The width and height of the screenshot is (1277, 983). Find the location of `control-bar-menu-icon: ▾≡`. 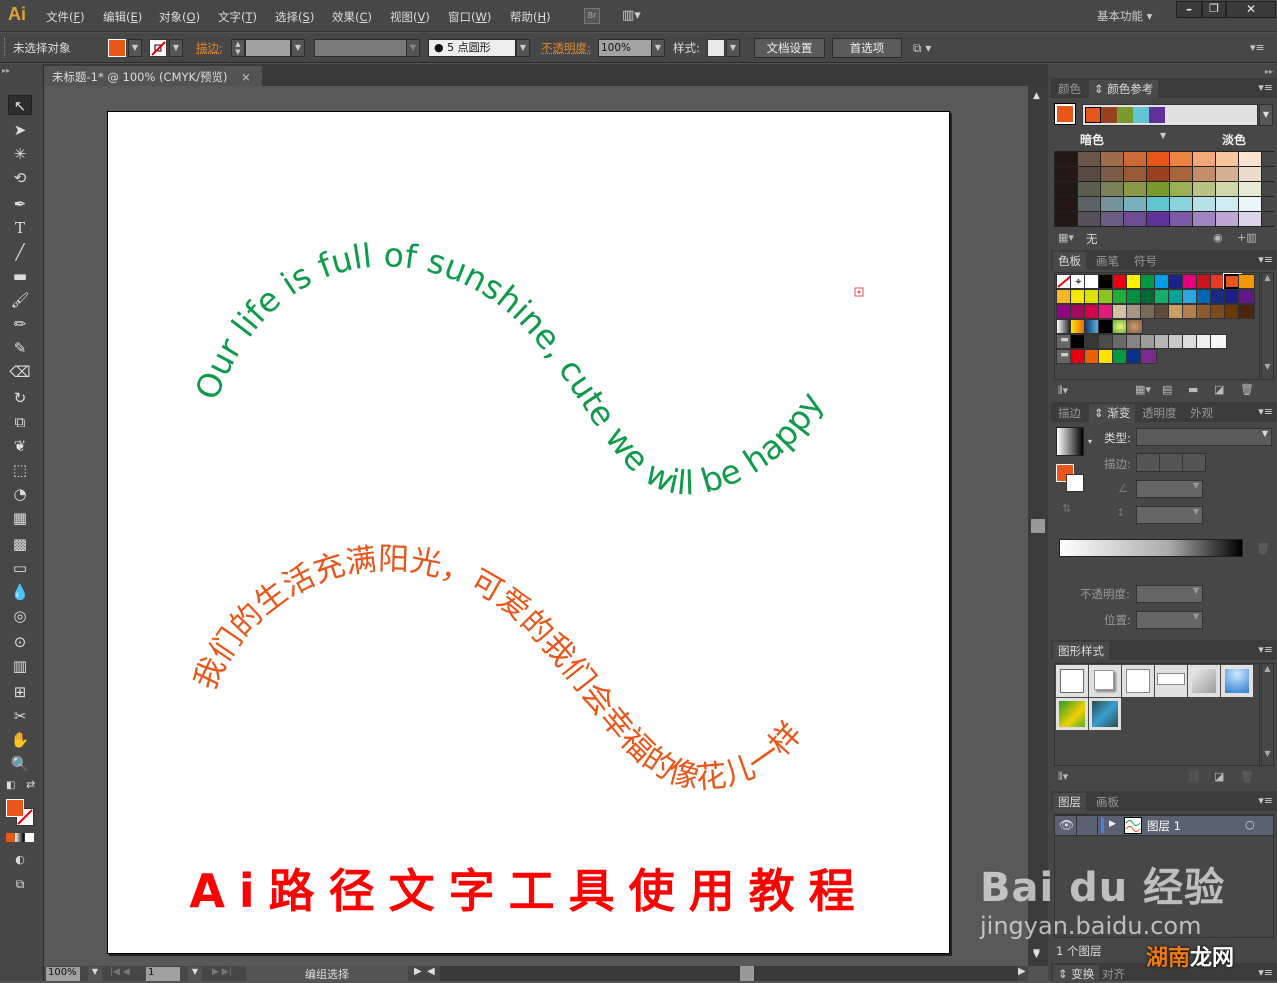

control-bar-menu-icon: ▾≡ is located at coordinates (1257, 47).